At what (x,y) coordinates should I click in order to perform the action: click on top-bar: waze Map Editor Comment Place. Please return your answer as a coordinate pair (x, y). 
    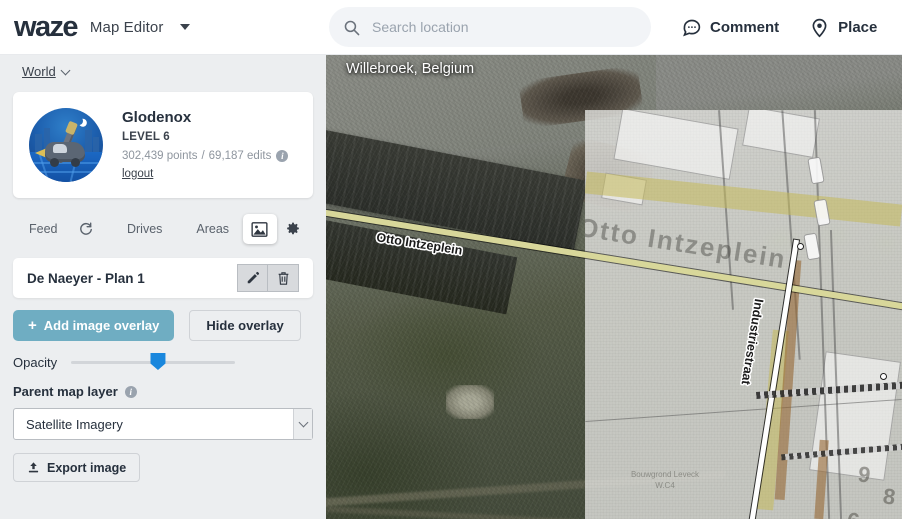
    Looking at the image, I should click on (451, 27).